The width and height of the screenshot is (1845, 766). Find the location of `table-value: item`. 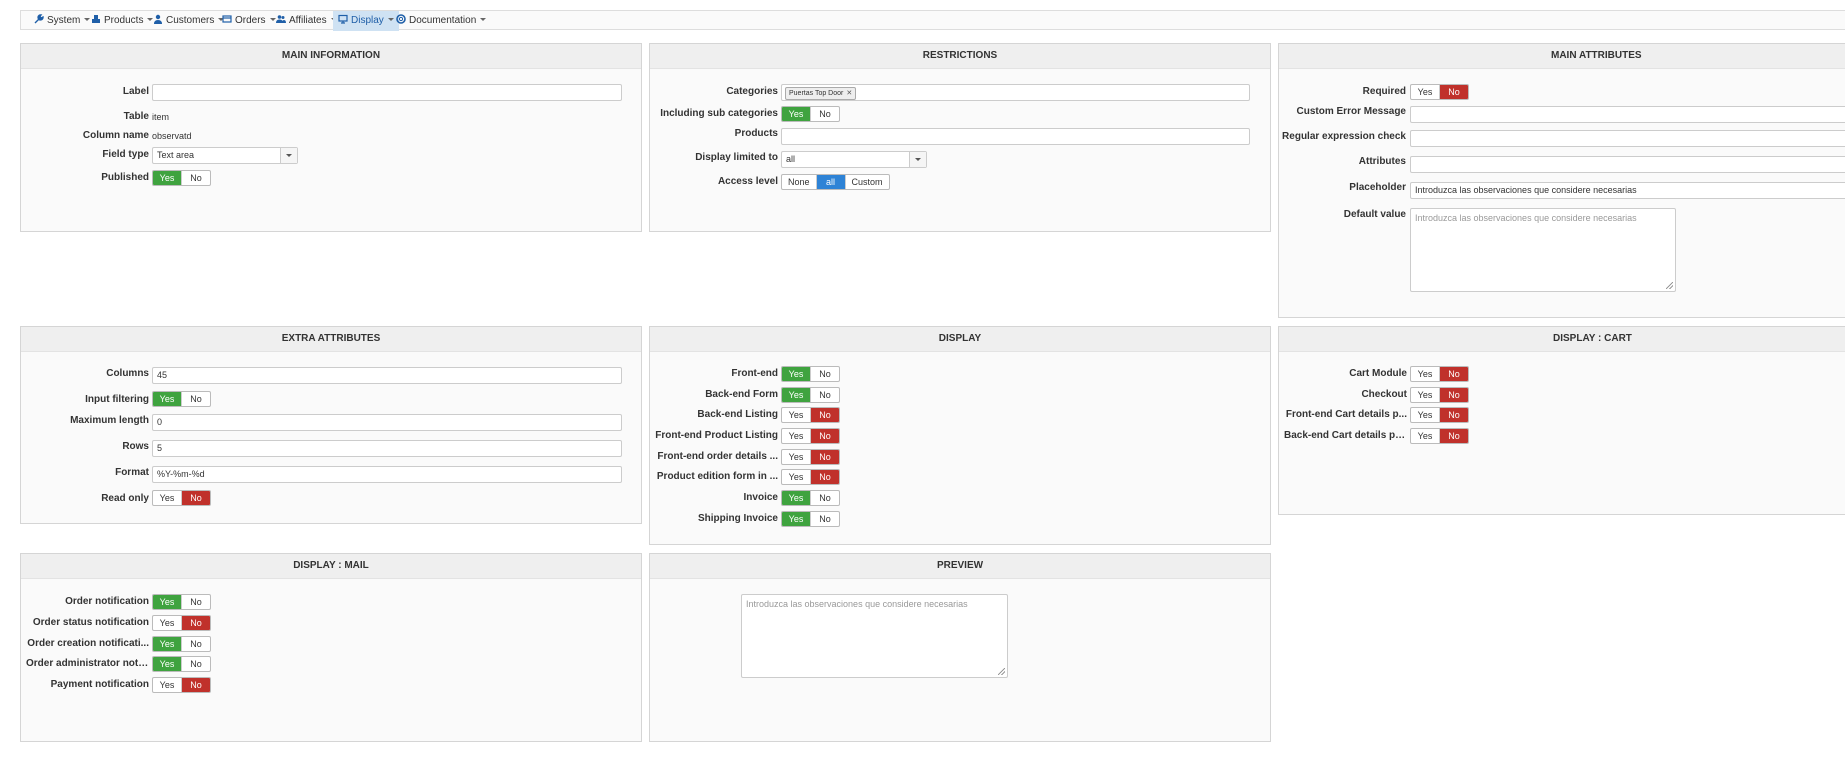

table-value: item is located at coordinates (161, 117).